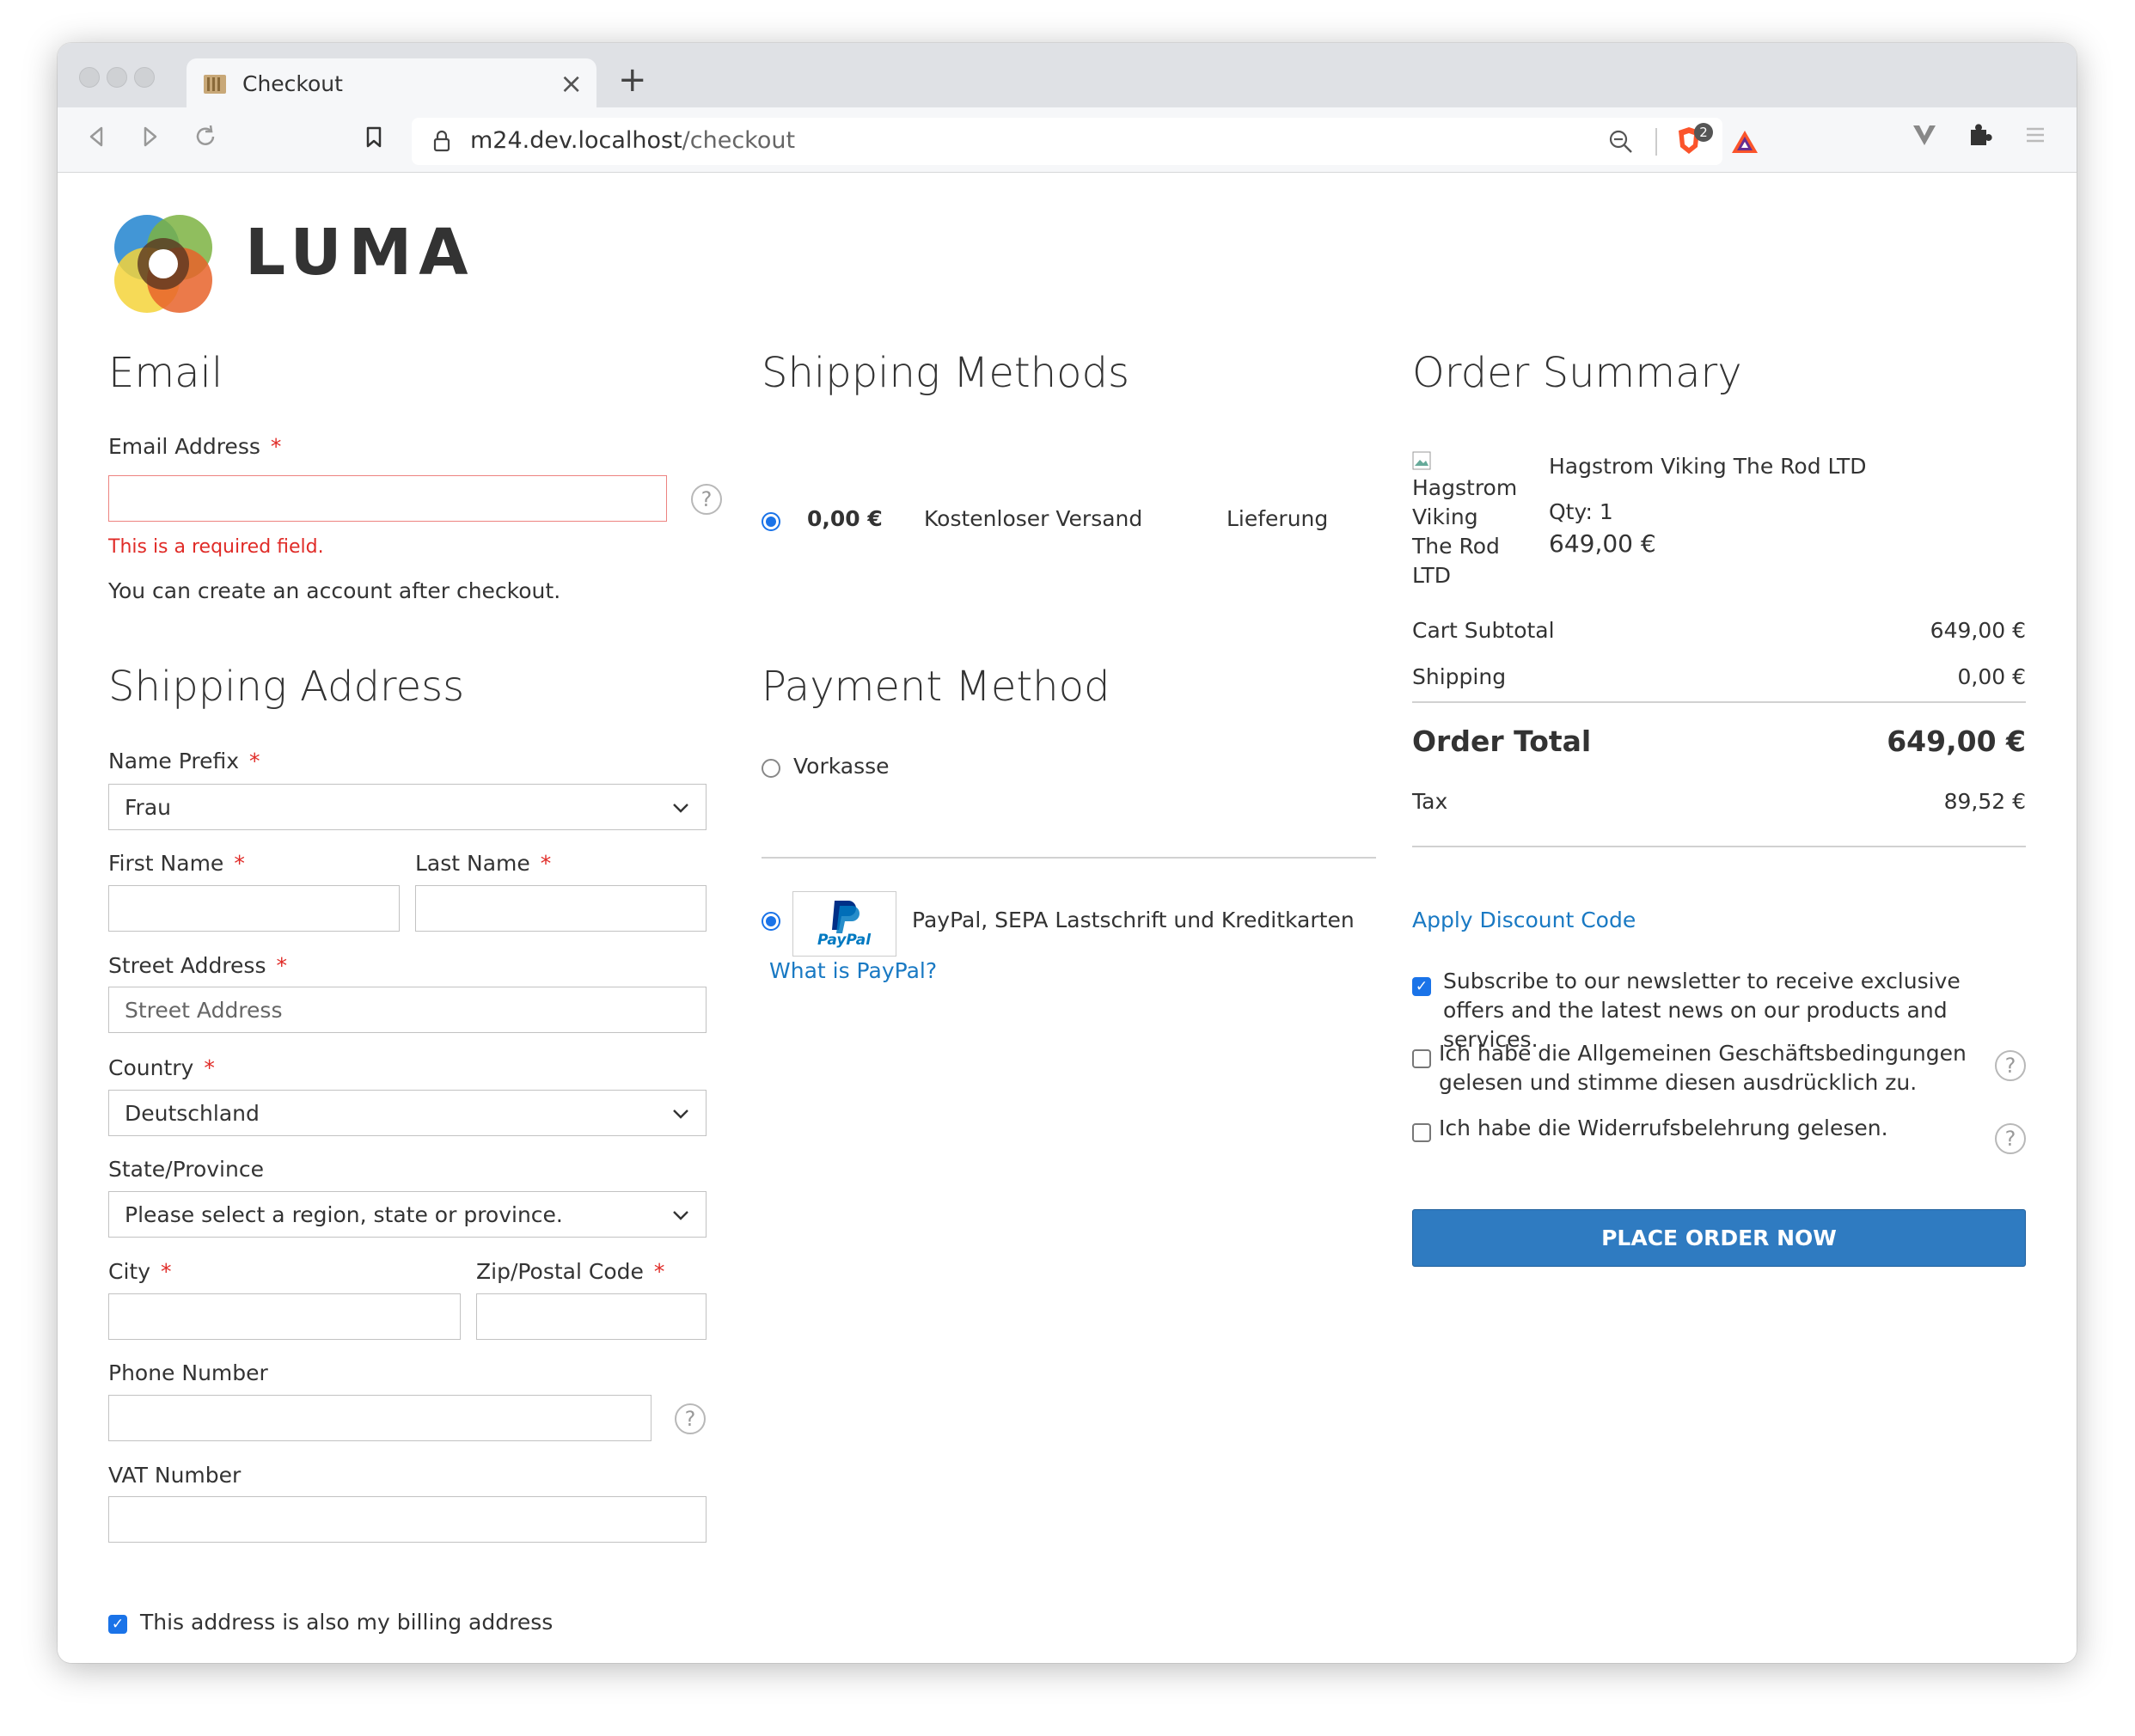 The width and height of the screenshot is (2135, 1736). Describe the element at coordinates (392, 82) in the screenshot. I see `tab-checkout: Checkout ×` at that location.